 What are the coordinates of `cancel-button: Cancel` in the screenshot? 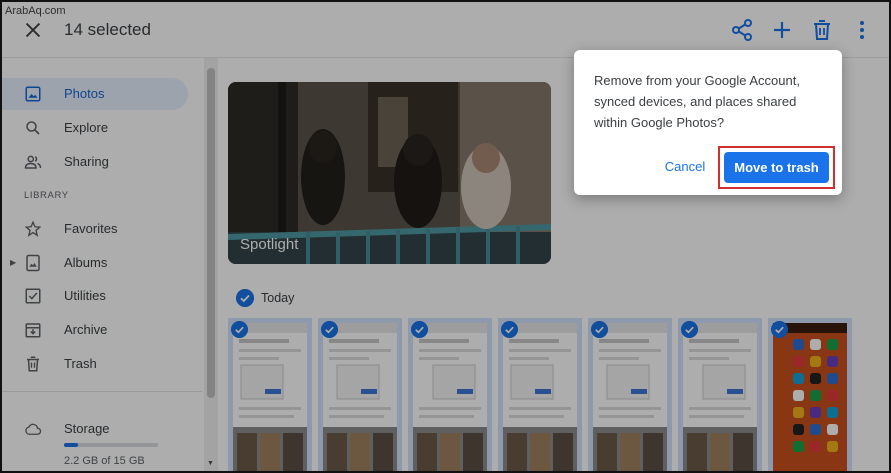 It's located at (685, 167).